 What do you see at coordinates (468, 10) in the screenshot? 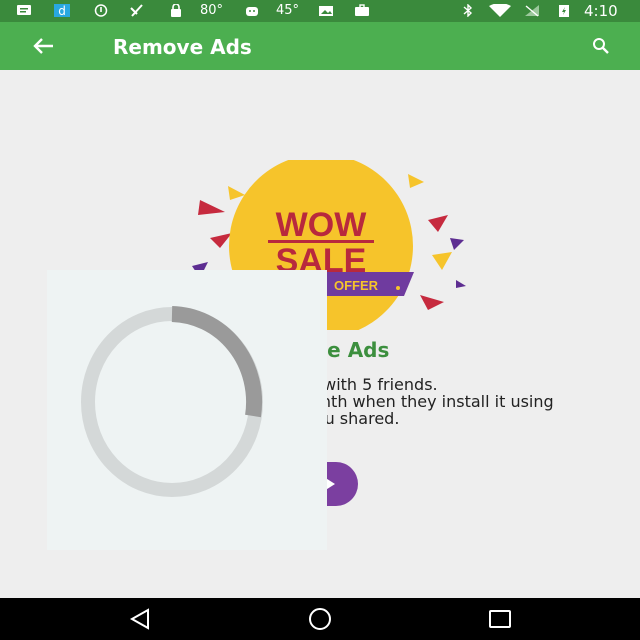
I see `bluetooth-icon` at bounding box center [468, 10].